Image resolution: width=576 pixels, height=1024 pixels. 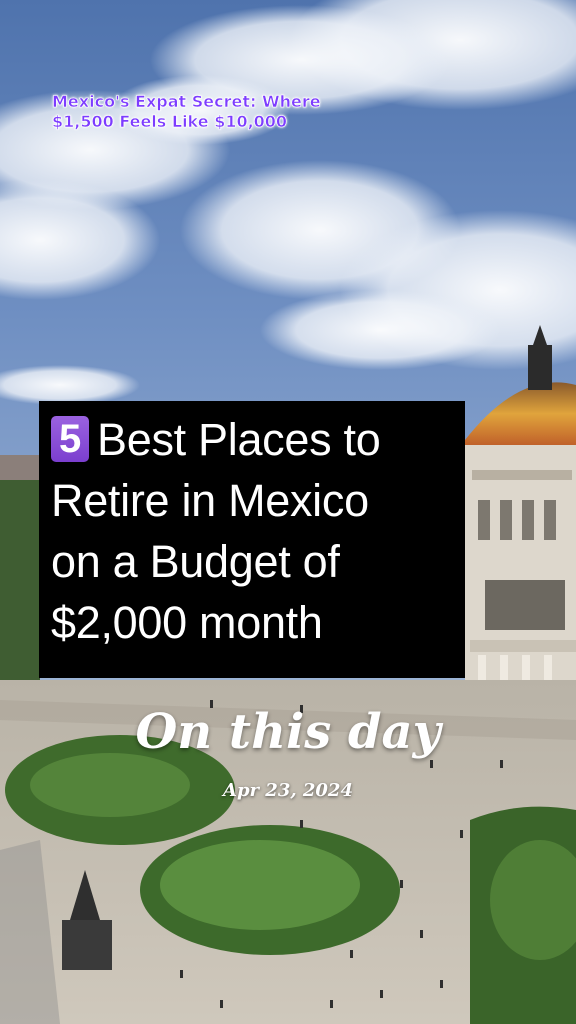 What do you see at coordinates (288, 732) in the screenshot?
I see `on-this-day-heading: On this day` at bounding box center [288, 732].